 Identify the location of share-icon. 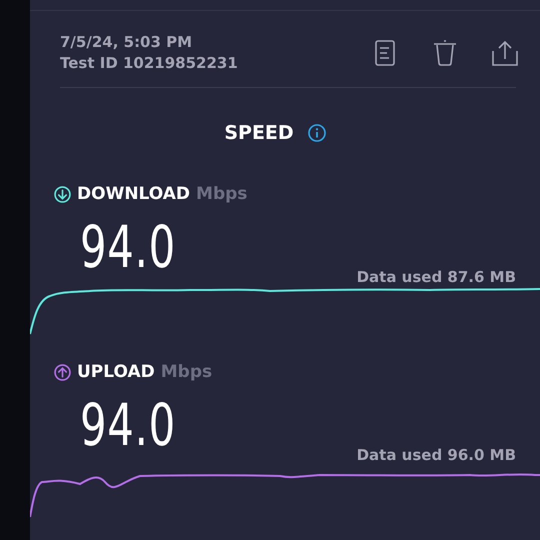
(505, 53).